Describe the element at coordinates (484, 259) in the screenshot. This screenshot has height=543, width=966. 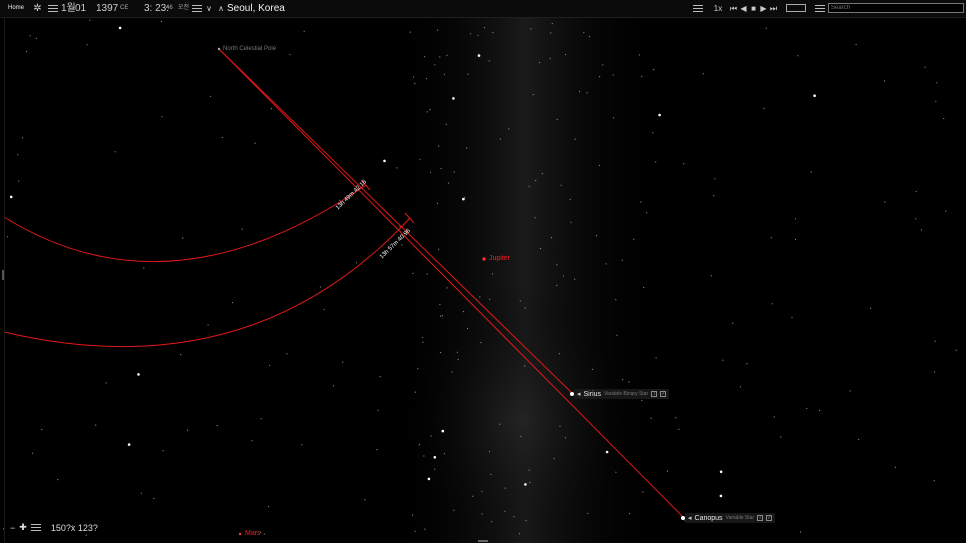
I see `jupiter-marker` at that location.